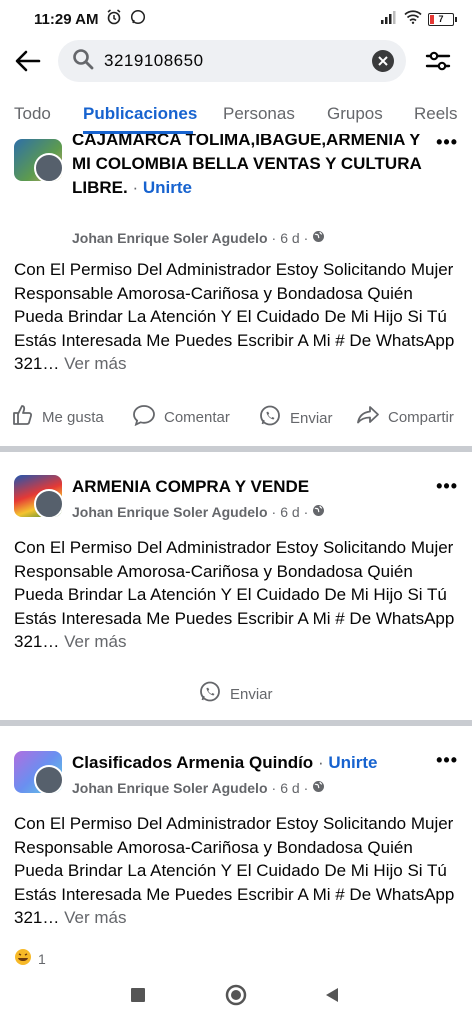 This screenshot has width=472, height=1024. I want to click on signal-icon, so click(389, 19).